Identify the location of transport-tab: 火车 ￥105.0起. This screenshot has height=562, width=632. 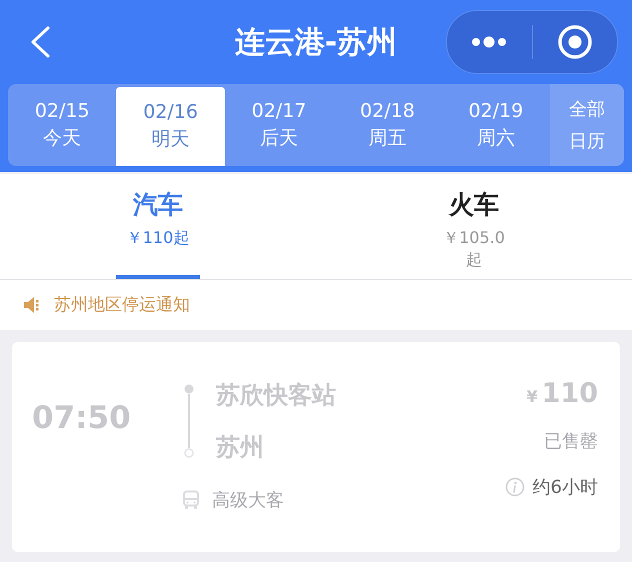
(474, 226).